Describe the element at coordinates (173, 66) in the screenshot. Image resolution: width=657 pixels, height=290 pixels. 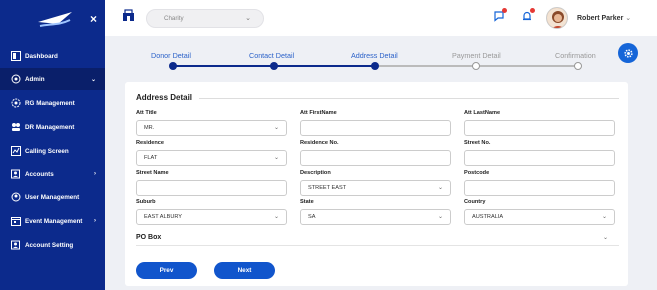
I see `step-dot-donor-detail` at that location.